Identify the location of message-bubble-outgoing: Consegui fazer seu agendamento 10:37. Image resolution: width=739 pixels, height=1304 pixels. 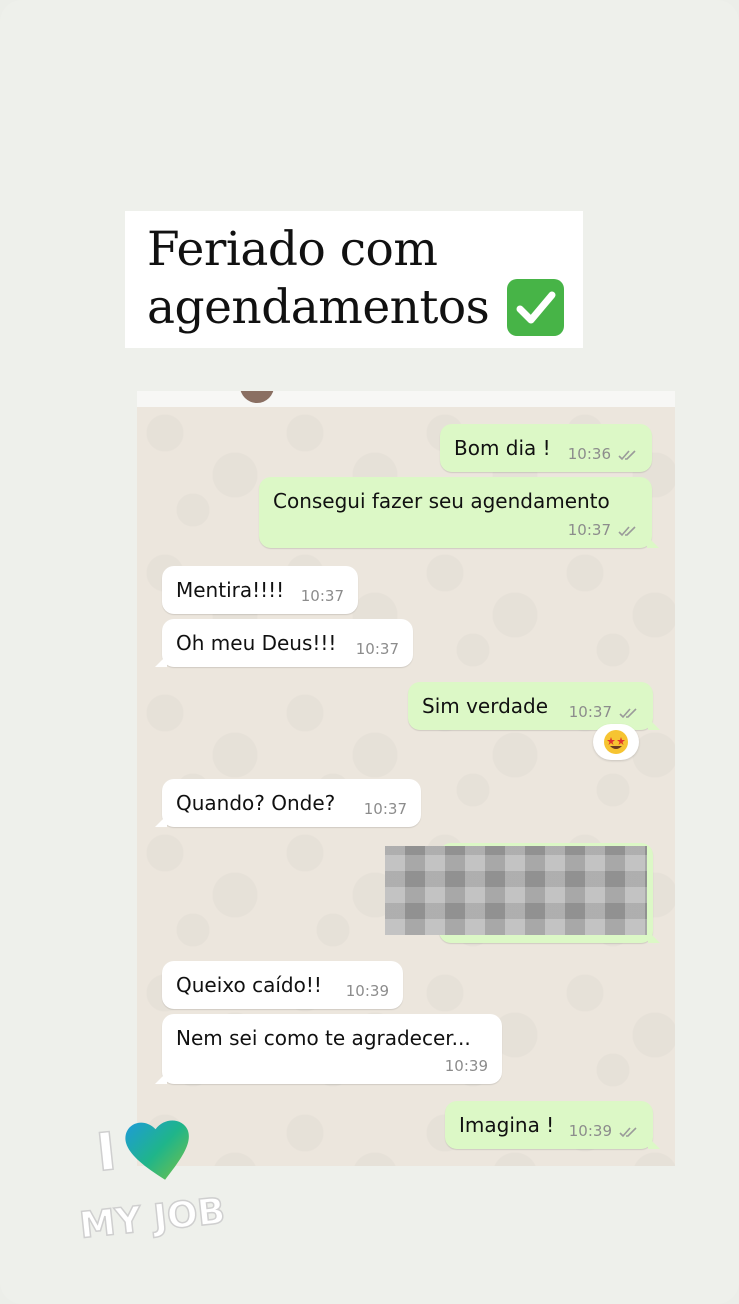
(459, 512).